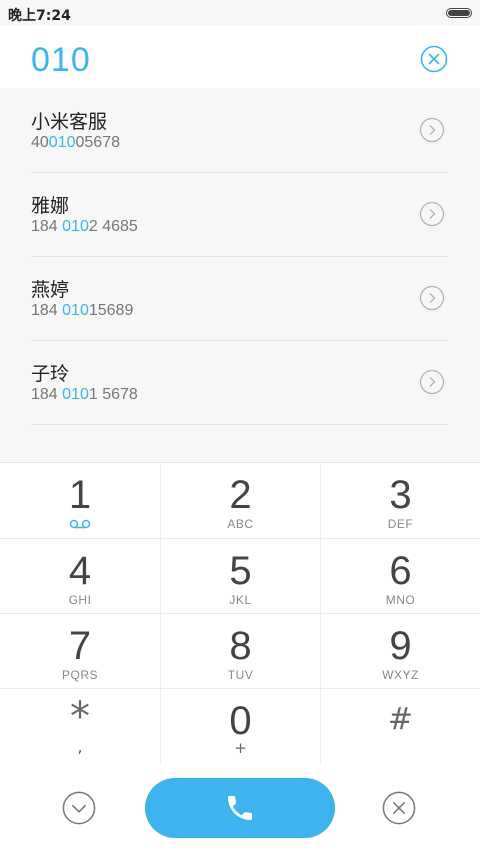 The image size is (480, 853). Describe the element at coordinates (80, 571) in the screenshot. I see `key-digit: 4` at that location.